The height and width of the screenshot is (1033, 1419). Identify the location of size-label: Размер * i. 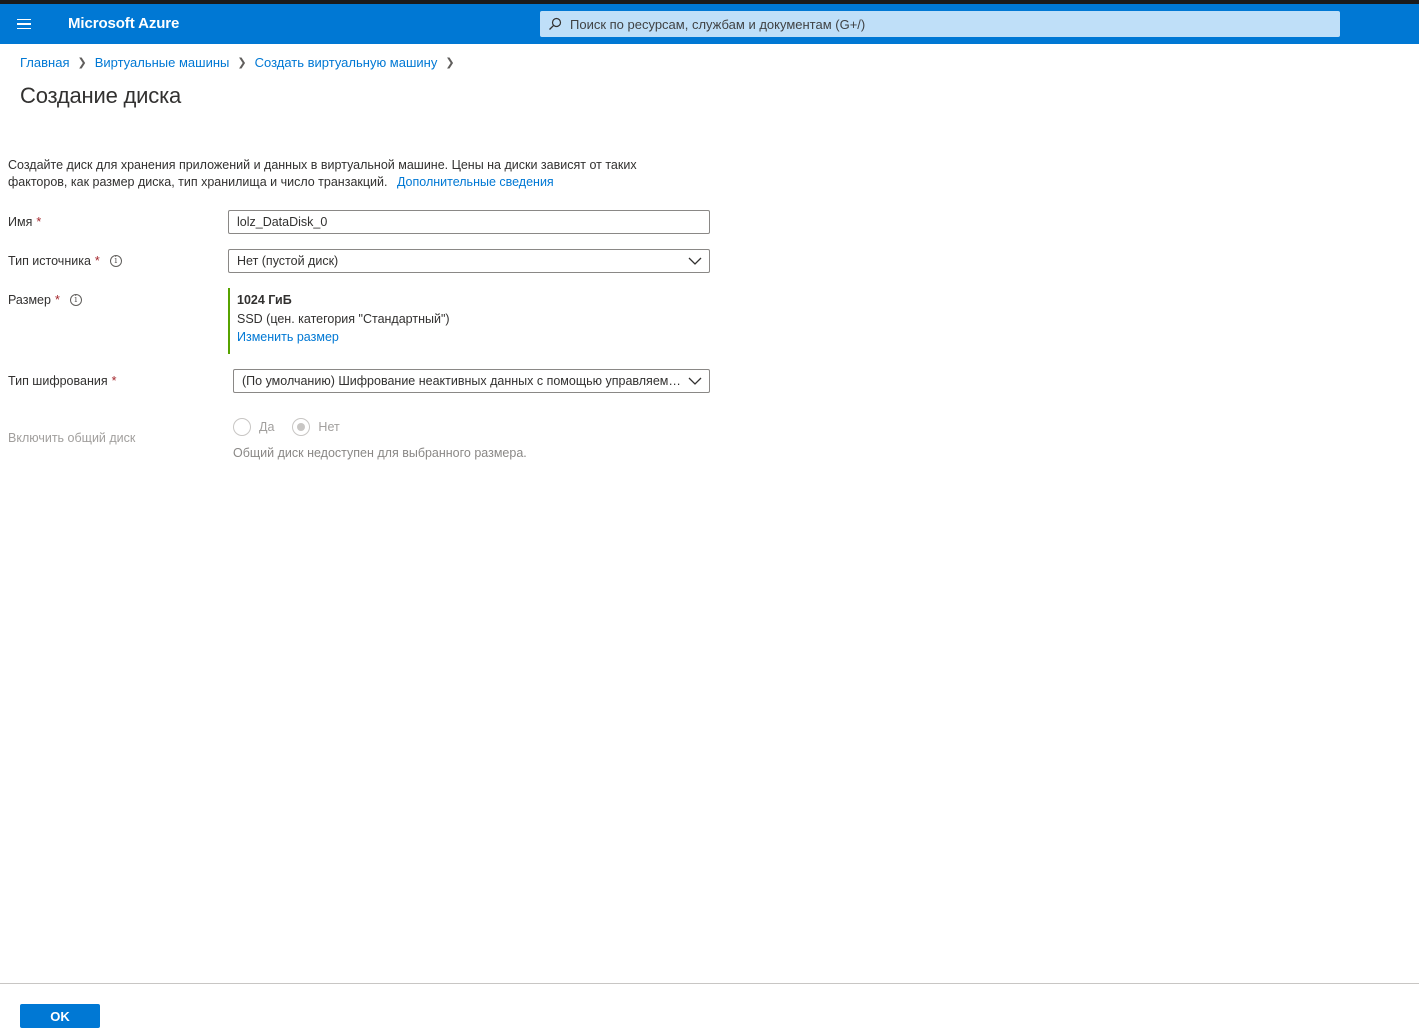
(45, 300).